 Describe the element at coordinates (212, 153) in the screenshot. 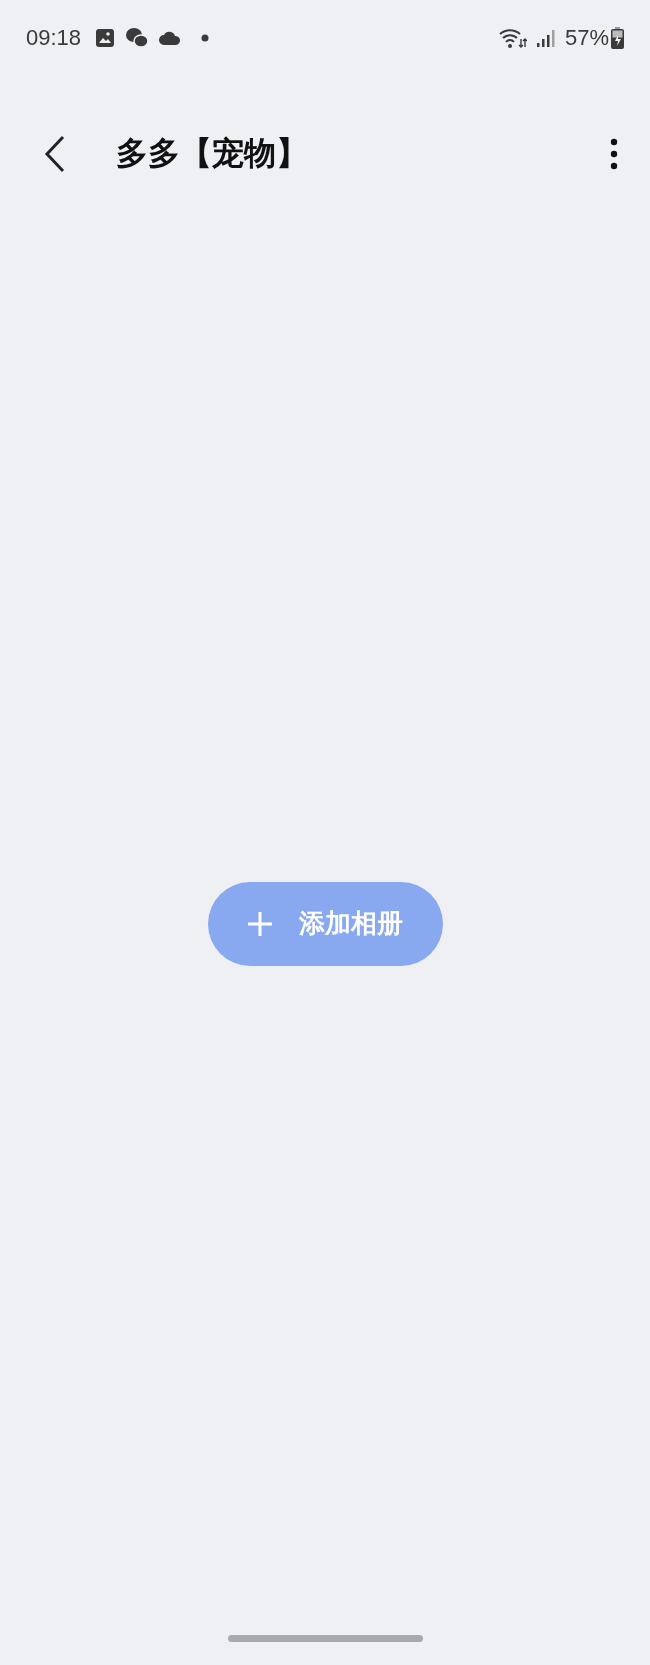

I see `album-title: 多多【宠物】` at that location.